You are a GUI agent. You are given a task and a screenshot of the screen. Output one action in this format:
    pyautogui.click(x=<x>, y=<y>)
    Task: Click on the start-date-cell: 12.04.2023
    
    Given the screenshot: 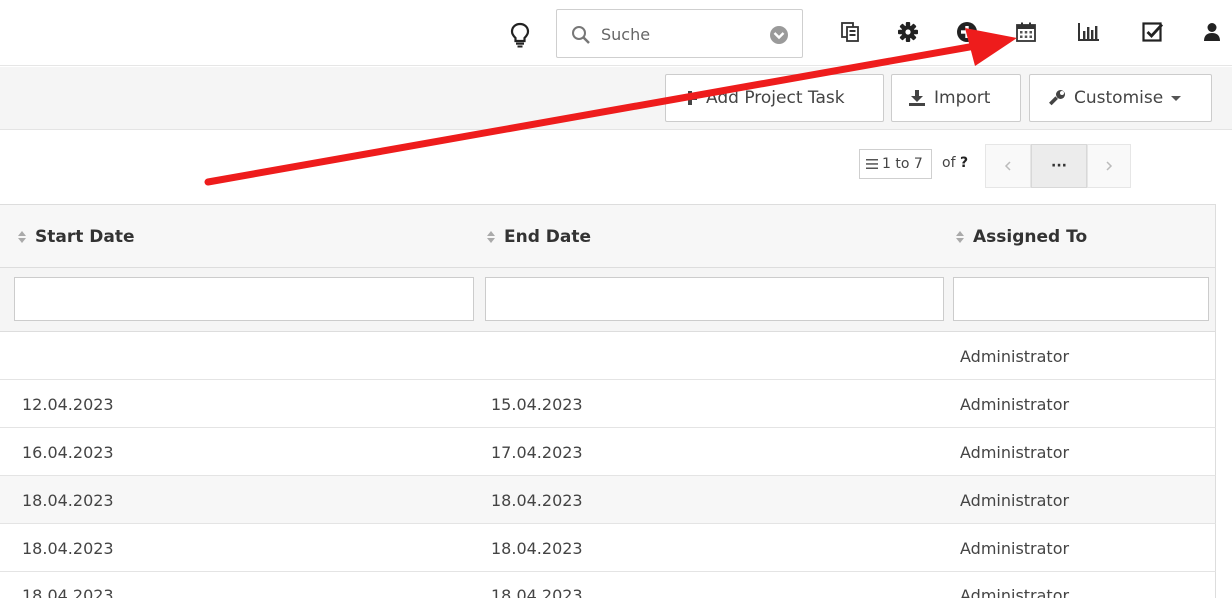 What is the action you would take?
    pyautogui.click(x=68, y=404)
    